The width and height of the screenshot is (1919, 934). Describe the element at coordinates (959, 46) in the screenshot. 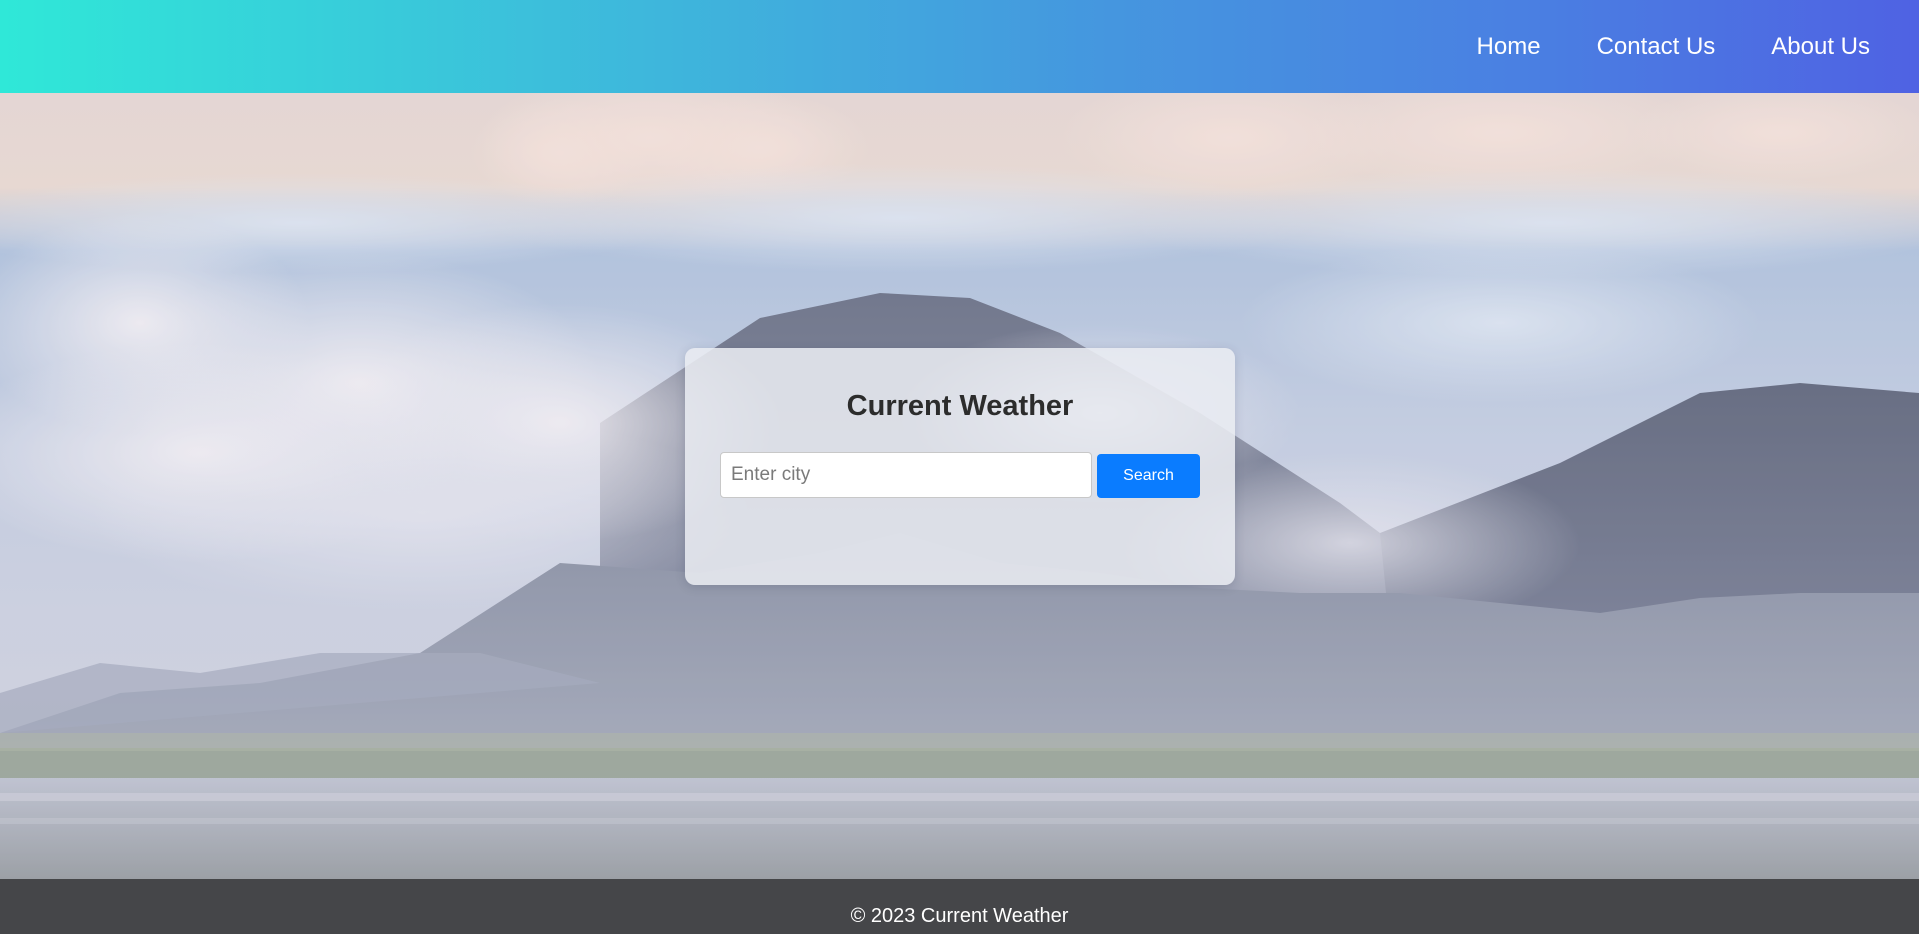

I see `header-bar: Home Contact Us About Us` at that location.